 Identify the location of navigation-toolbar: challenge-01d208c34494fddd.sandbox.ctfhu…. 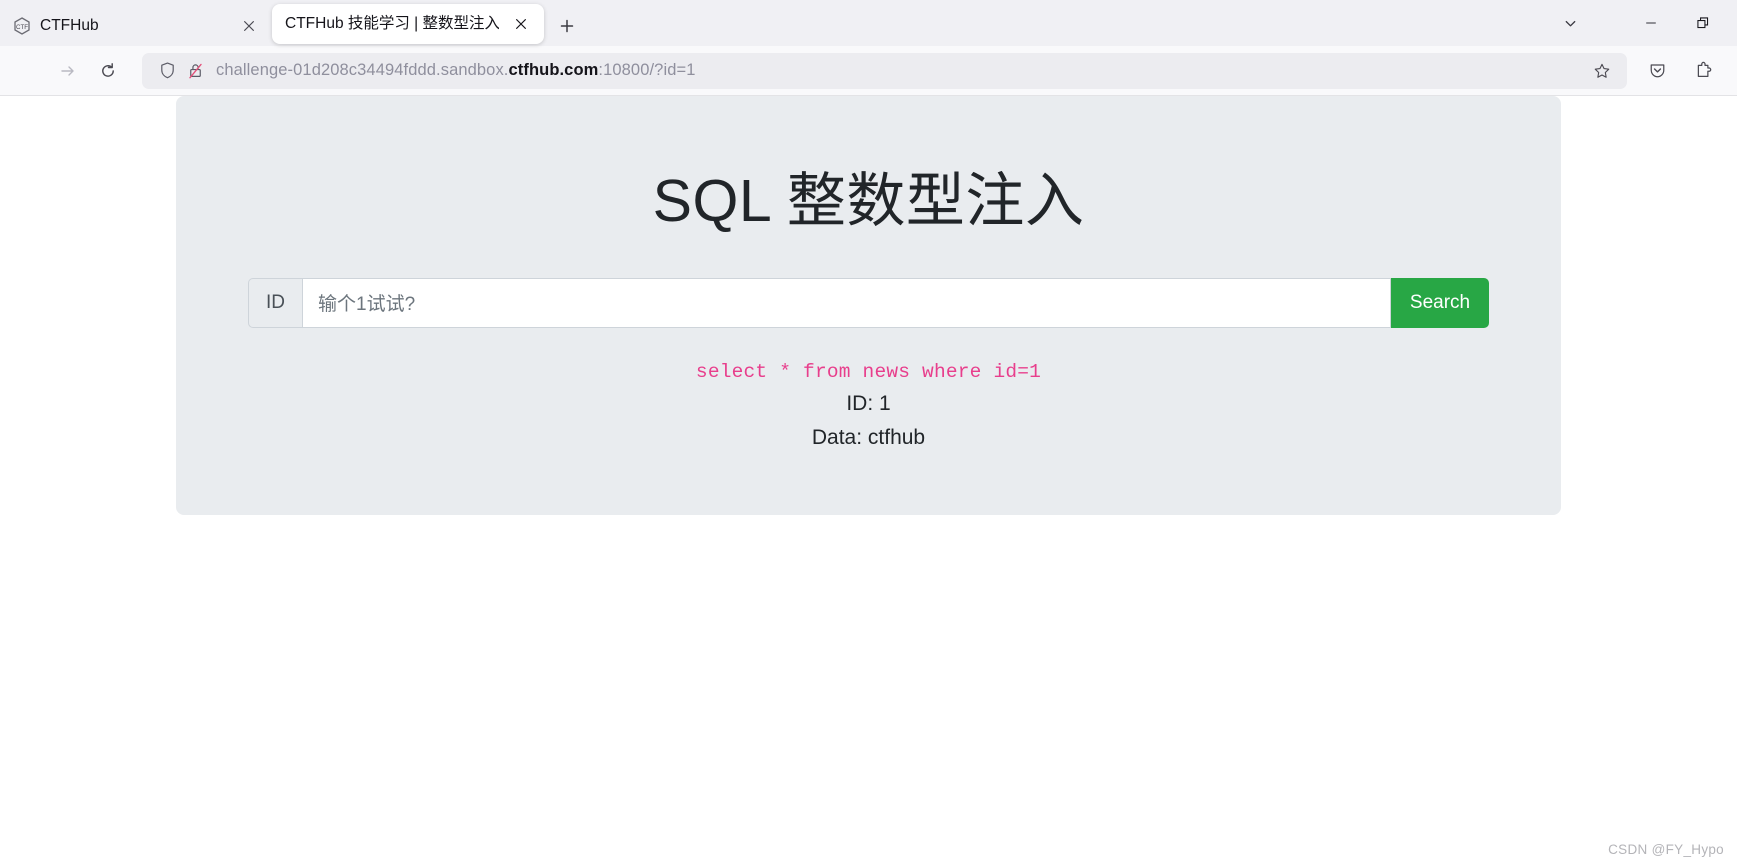
(868, 71).